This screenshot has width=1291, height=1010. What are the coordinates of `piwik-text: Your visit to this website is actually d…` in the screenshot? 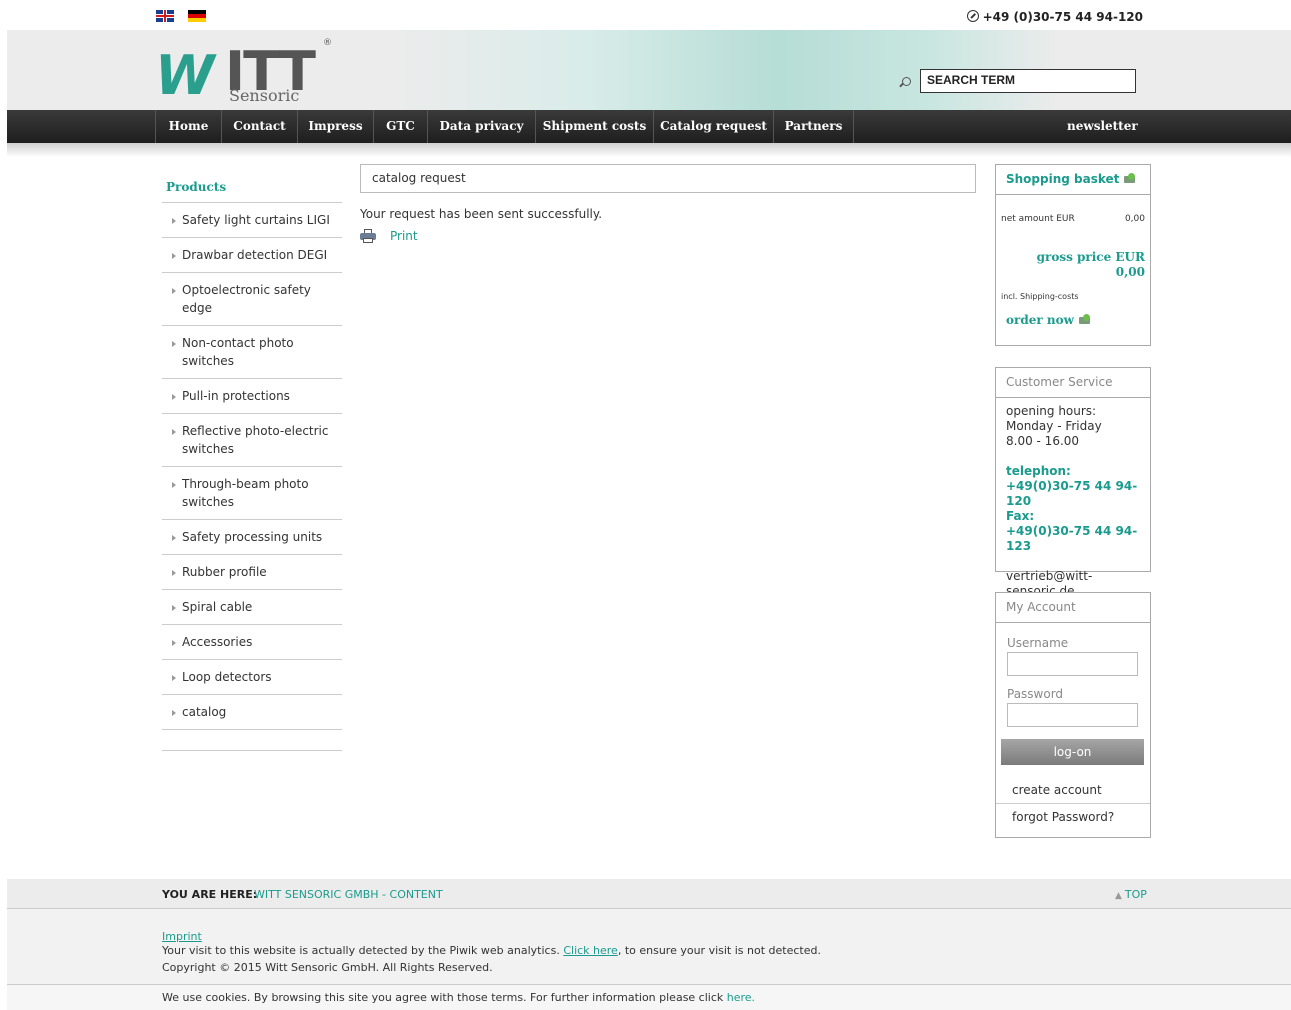 It's located at (361, 950).